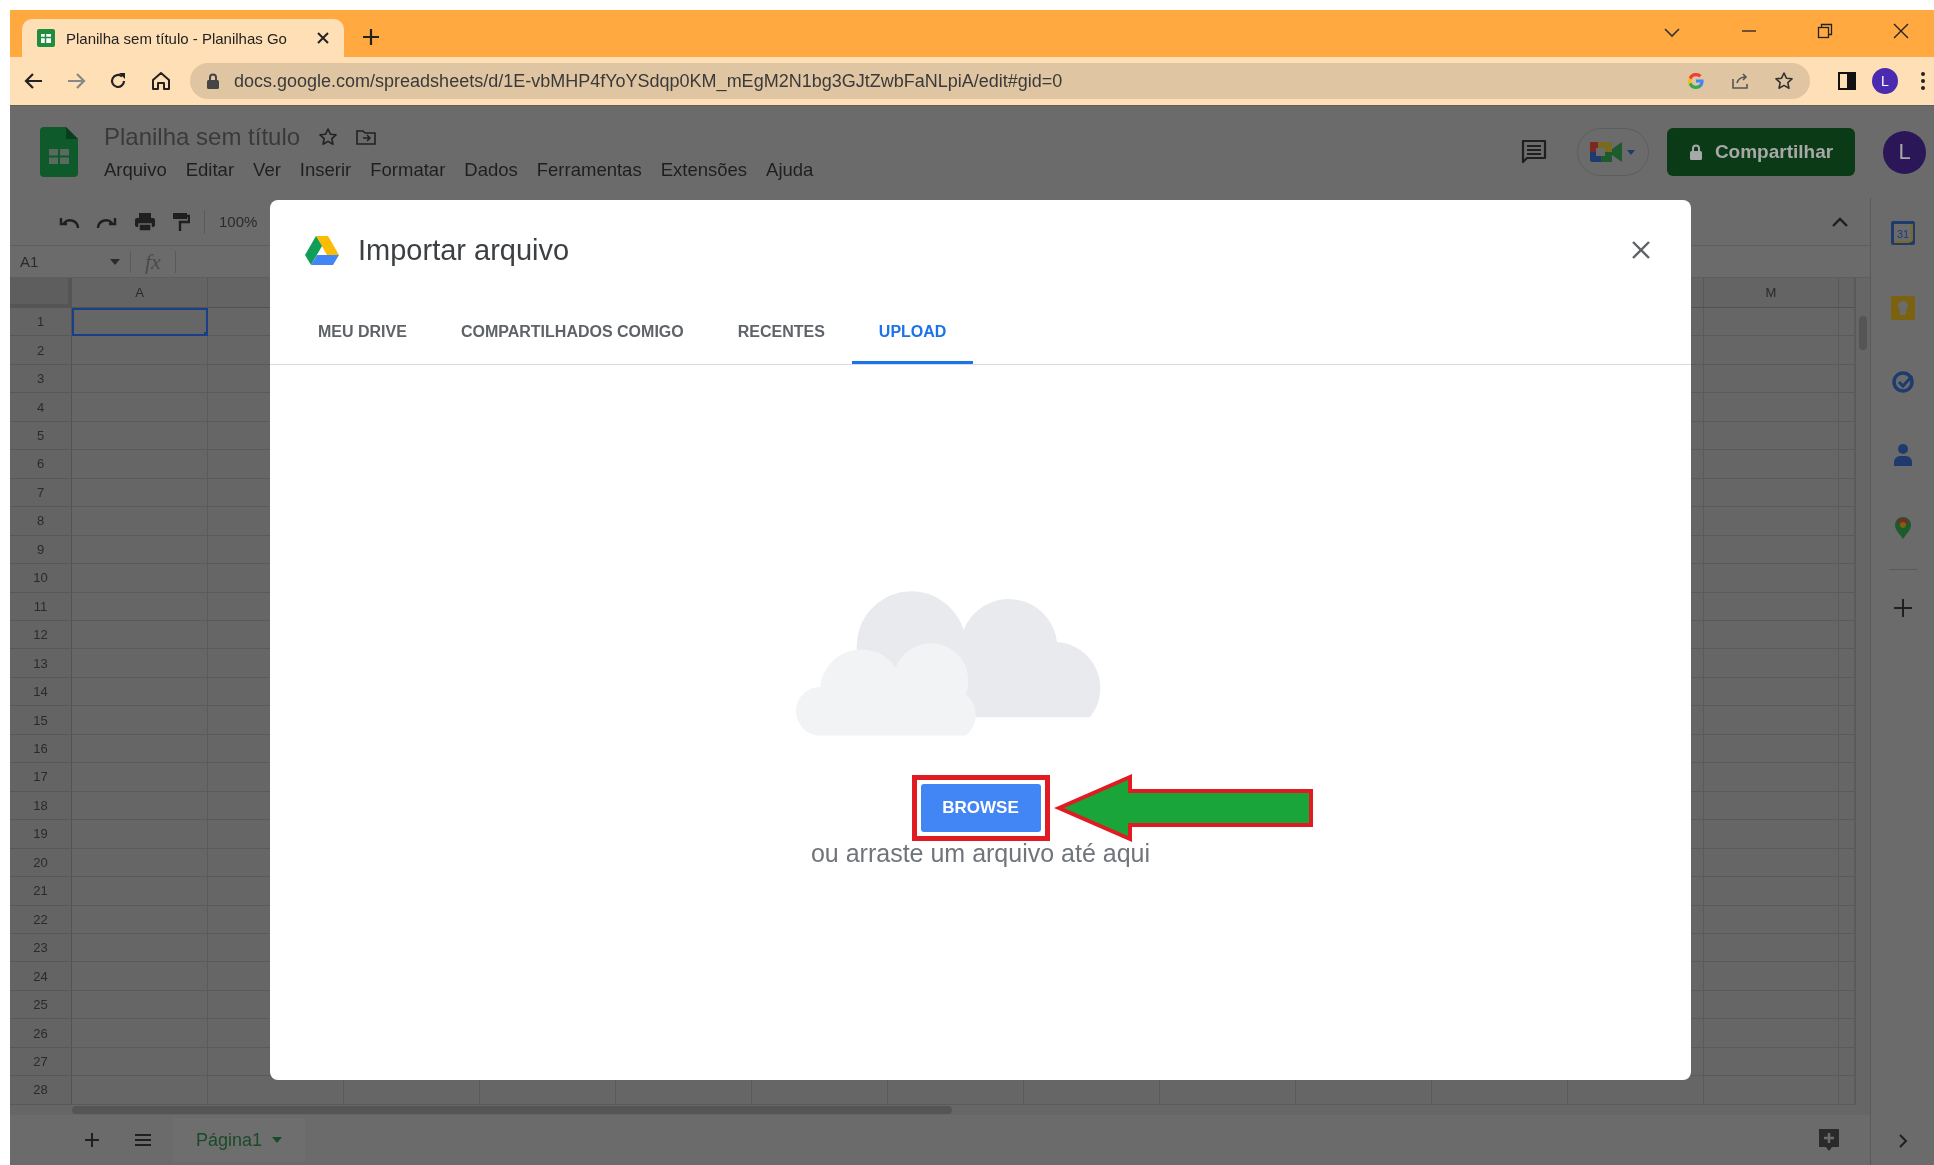  I want to click on tab-title: Planilha sem título - Planilhas Go, so click(177, 38).